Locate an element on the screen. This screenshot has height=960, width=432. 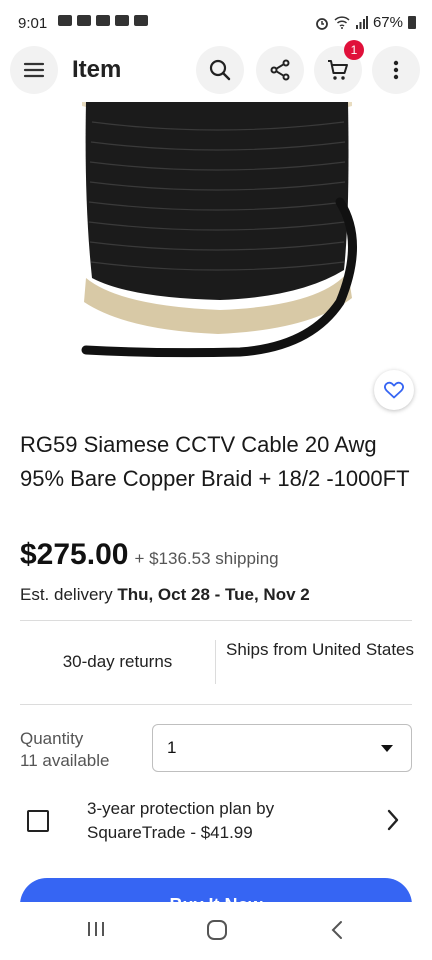
returns-policy: 30-day returns is located at coordinates (117, 661).